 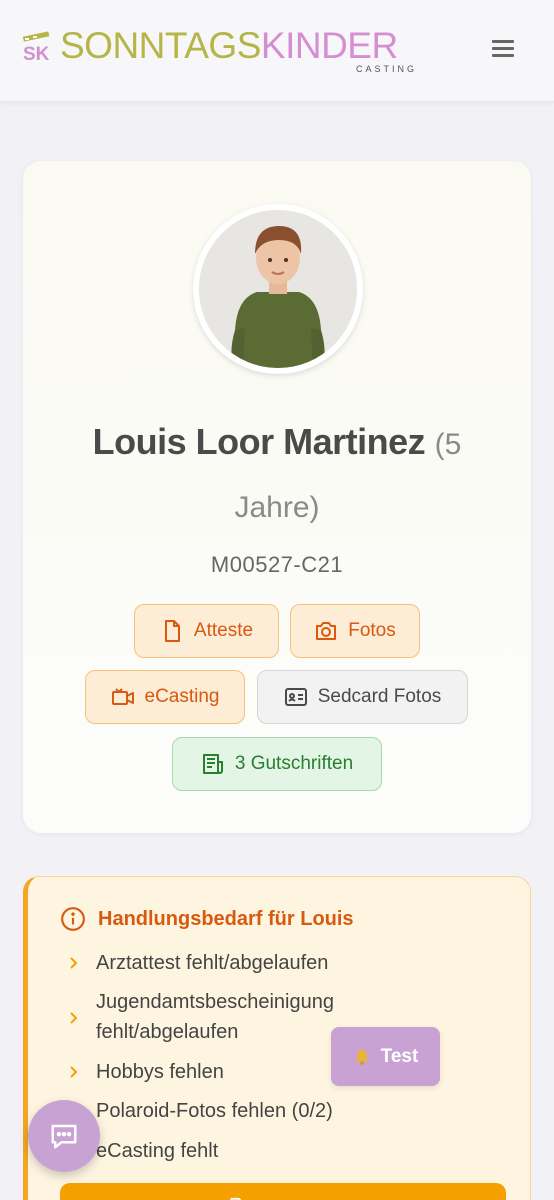 I want to click on action-title: Handlungsbedarf für Louis, so click(x=207, y=919).